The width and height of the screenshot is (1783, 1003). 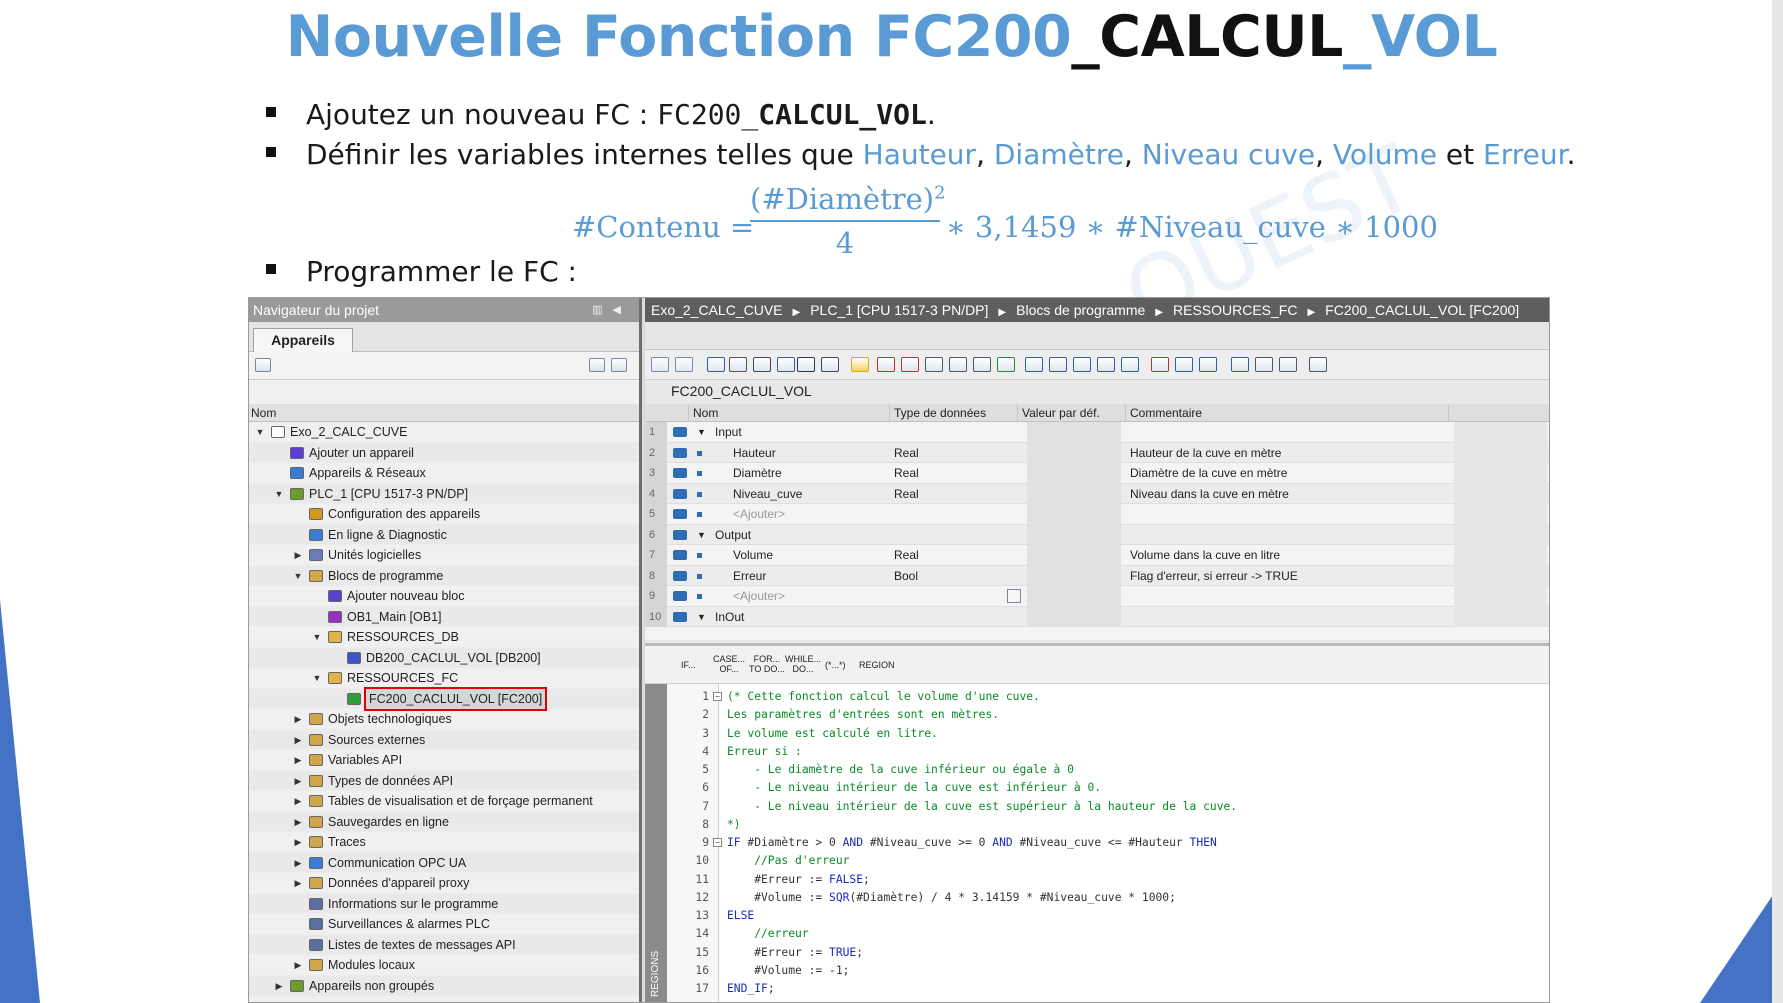 What do you see at coordinates (444, 678) in the screenshot?
I see `tree-item: ▼ RESSOURCES_FC` at bounding box center [444, 678].